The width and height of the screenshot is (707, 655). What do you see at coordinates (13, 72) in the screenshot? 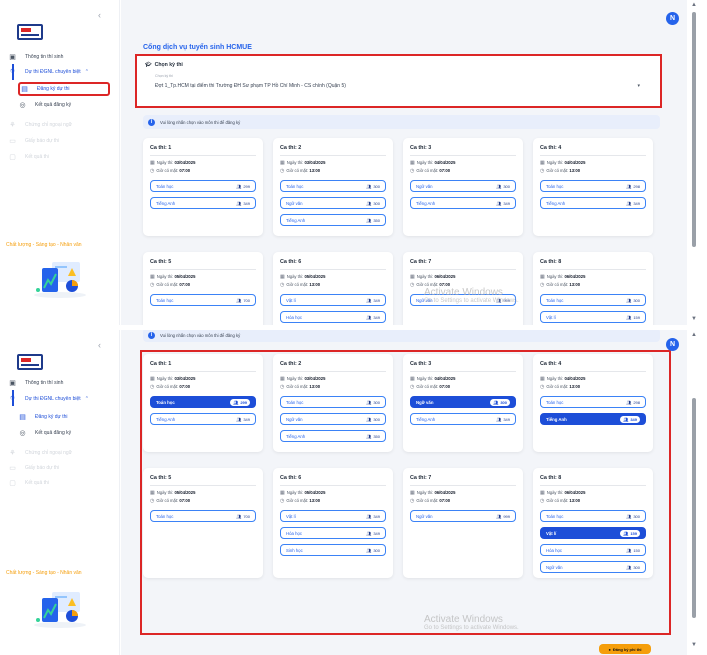
I see `active-rail` at bounding box center [13, 72].